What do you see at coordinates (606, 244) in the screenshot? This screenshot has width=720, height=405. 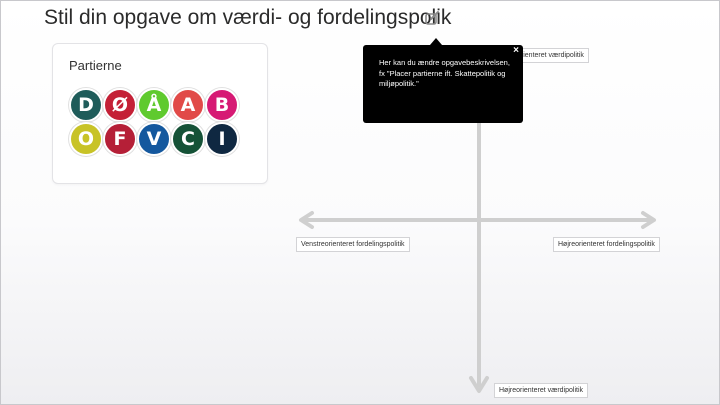 I see `axis-label-right: Højreorienteret fordelingspolitik` at bounding box center [606, 244].